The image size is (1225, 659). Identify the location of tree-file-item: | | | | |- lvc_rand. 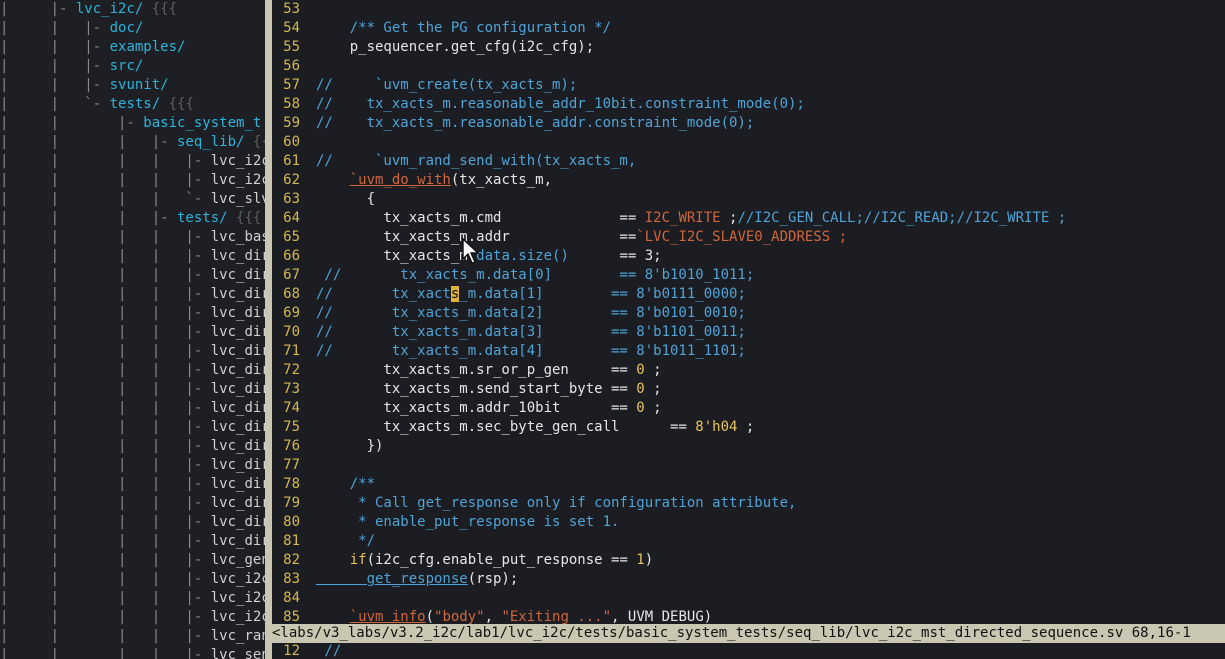
(133, 636).